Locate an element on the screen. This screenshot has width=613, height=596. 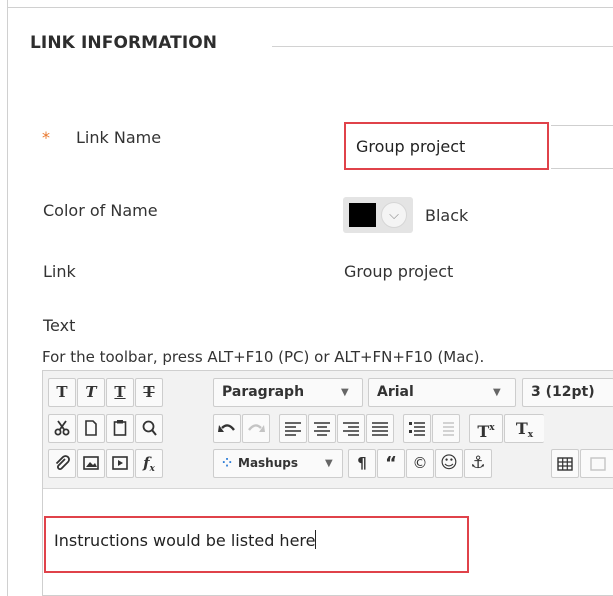
anchor-icon: ⚓ is located at coordinates (478, 463).